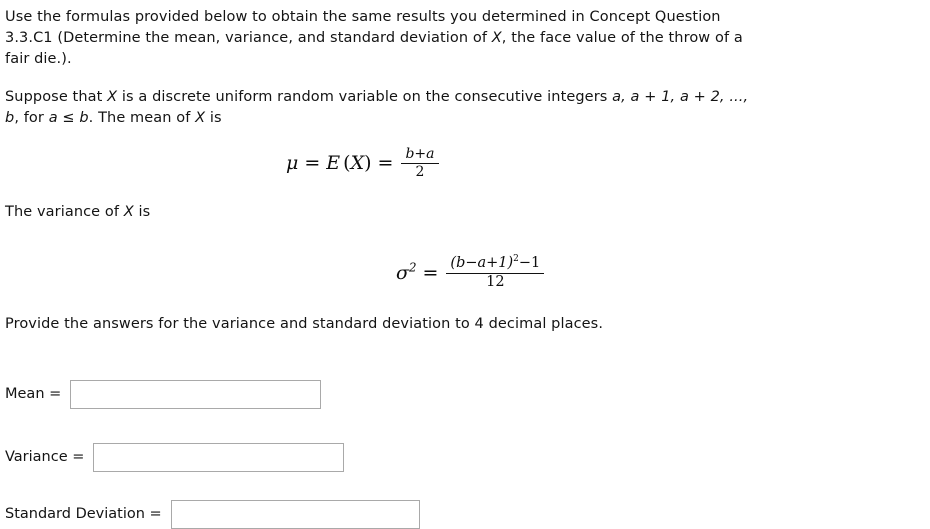  Describe the element at coordinates (495, 281) in the screenshot. I see `variance-denominator: 12` at that location.